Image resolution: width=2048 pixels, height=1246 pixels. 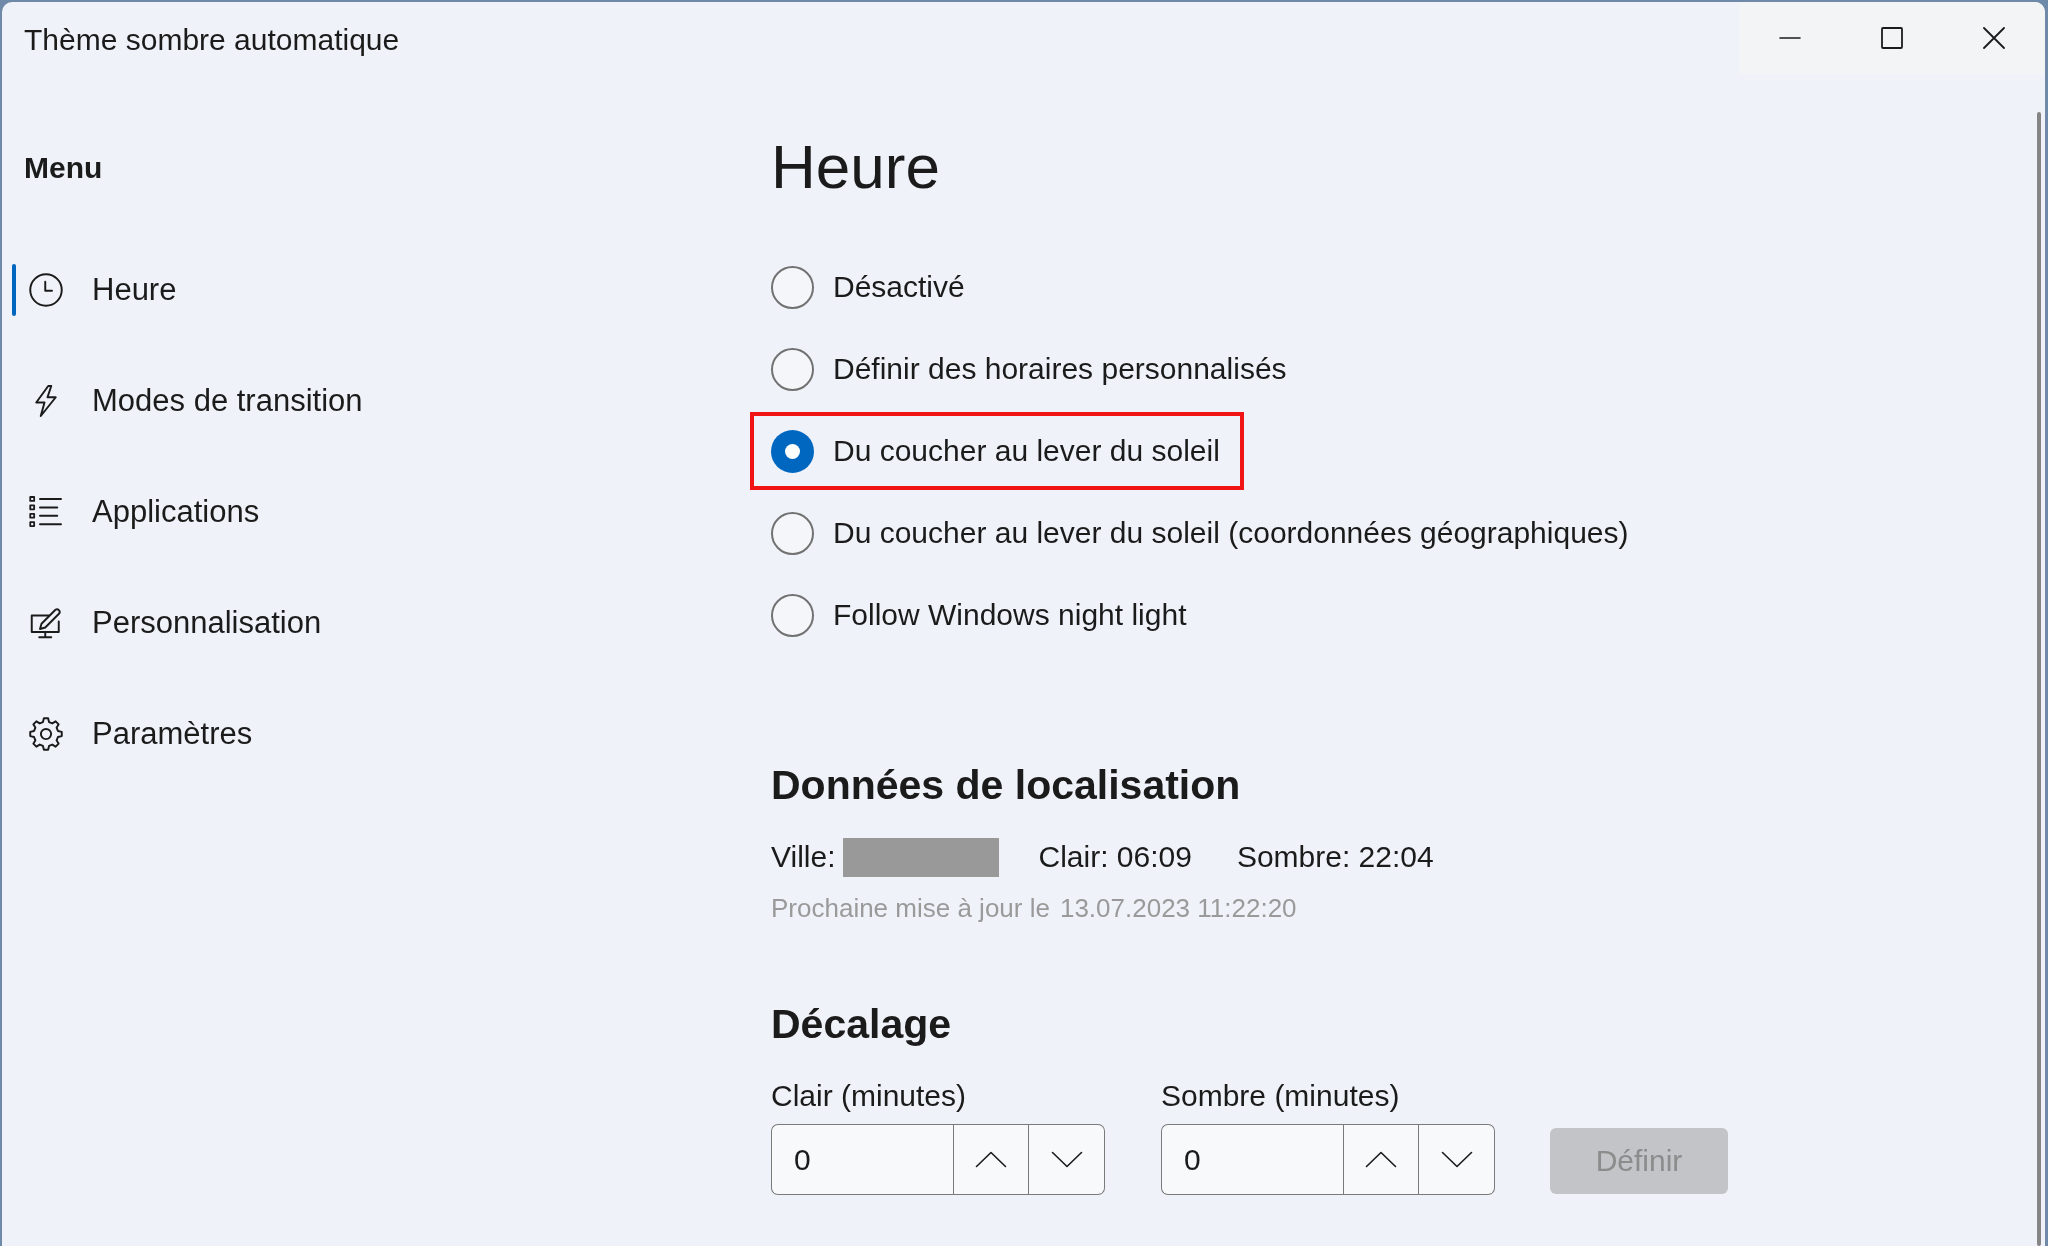 What do you see at coordinates (910, 908) in the screenshot?
I see `next-update-label: Prochaine mise à jour le` at bounding box center [910, 908].